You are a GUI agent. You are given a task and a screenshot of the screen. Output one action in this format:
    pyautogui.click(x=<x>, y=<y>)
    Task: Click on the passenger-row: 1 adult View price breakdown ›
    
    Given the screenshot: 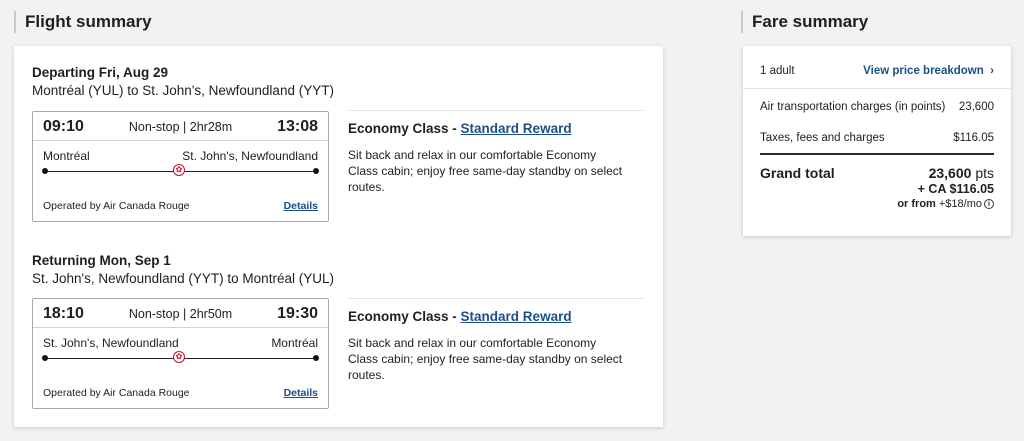 What is the action you would take?
    pyautogui.click(x=877, y=71)
    